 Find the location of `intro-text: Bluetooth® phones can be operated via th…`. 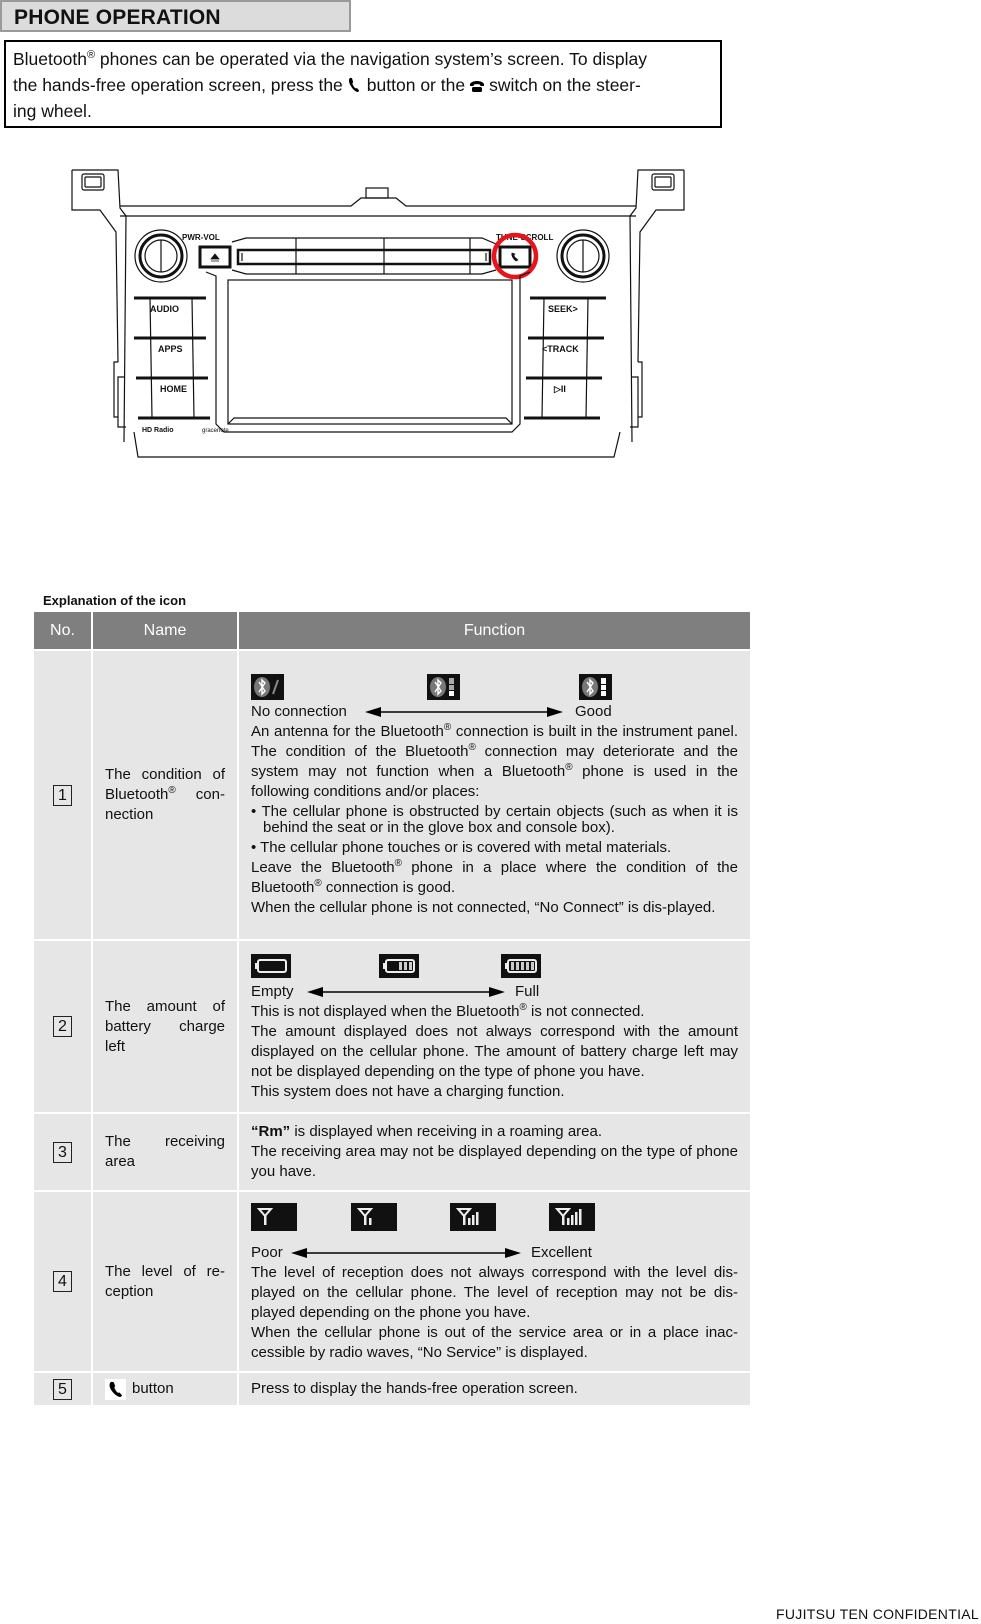

intro-text: Bluetooth® phones can be operated via th… is located at coordinates (363, 84).